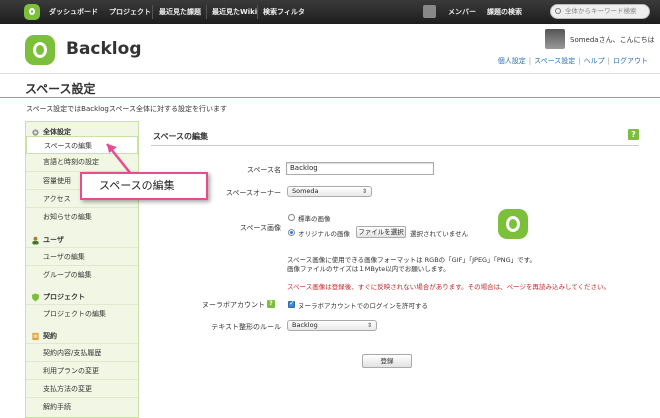  What do you see at coordinates (271, 304) in the screenshot?
I see `nulab-help-button: ?` at bounding box center [271, 304].